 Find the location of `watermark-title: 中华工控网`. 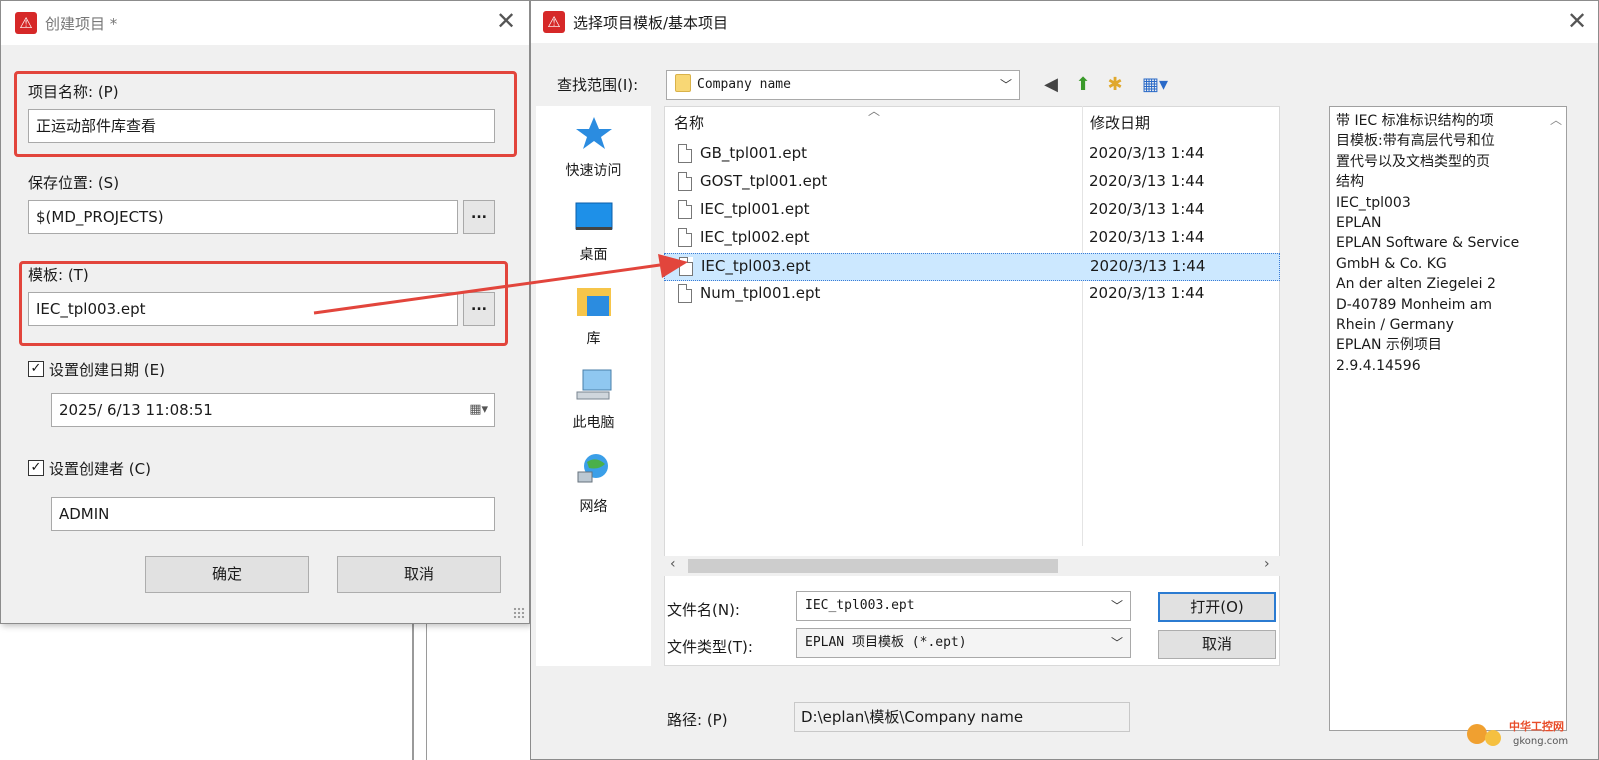

watermark-title: 中华工控网 is located at coordinates (1536, 726).